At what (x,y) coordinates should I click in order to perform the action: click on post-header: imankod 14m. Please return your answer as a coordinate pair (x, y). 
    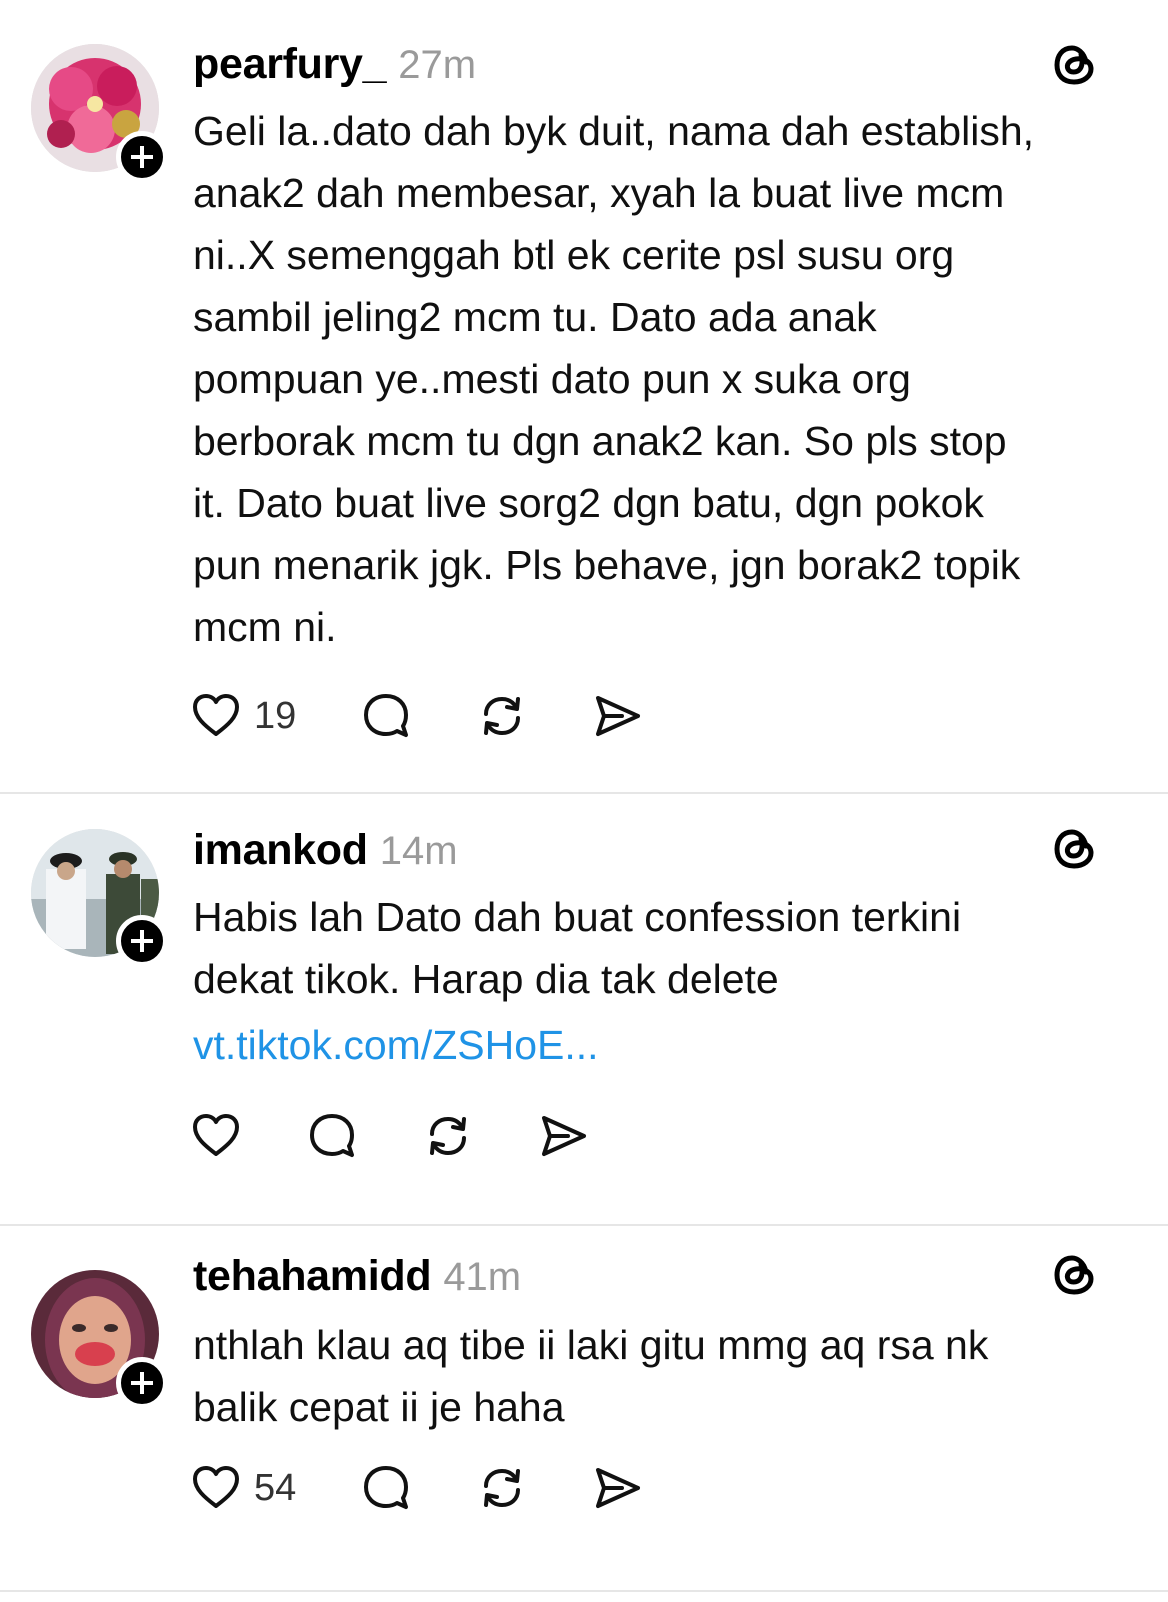
    Looking at the image, I should click on (325, 851).